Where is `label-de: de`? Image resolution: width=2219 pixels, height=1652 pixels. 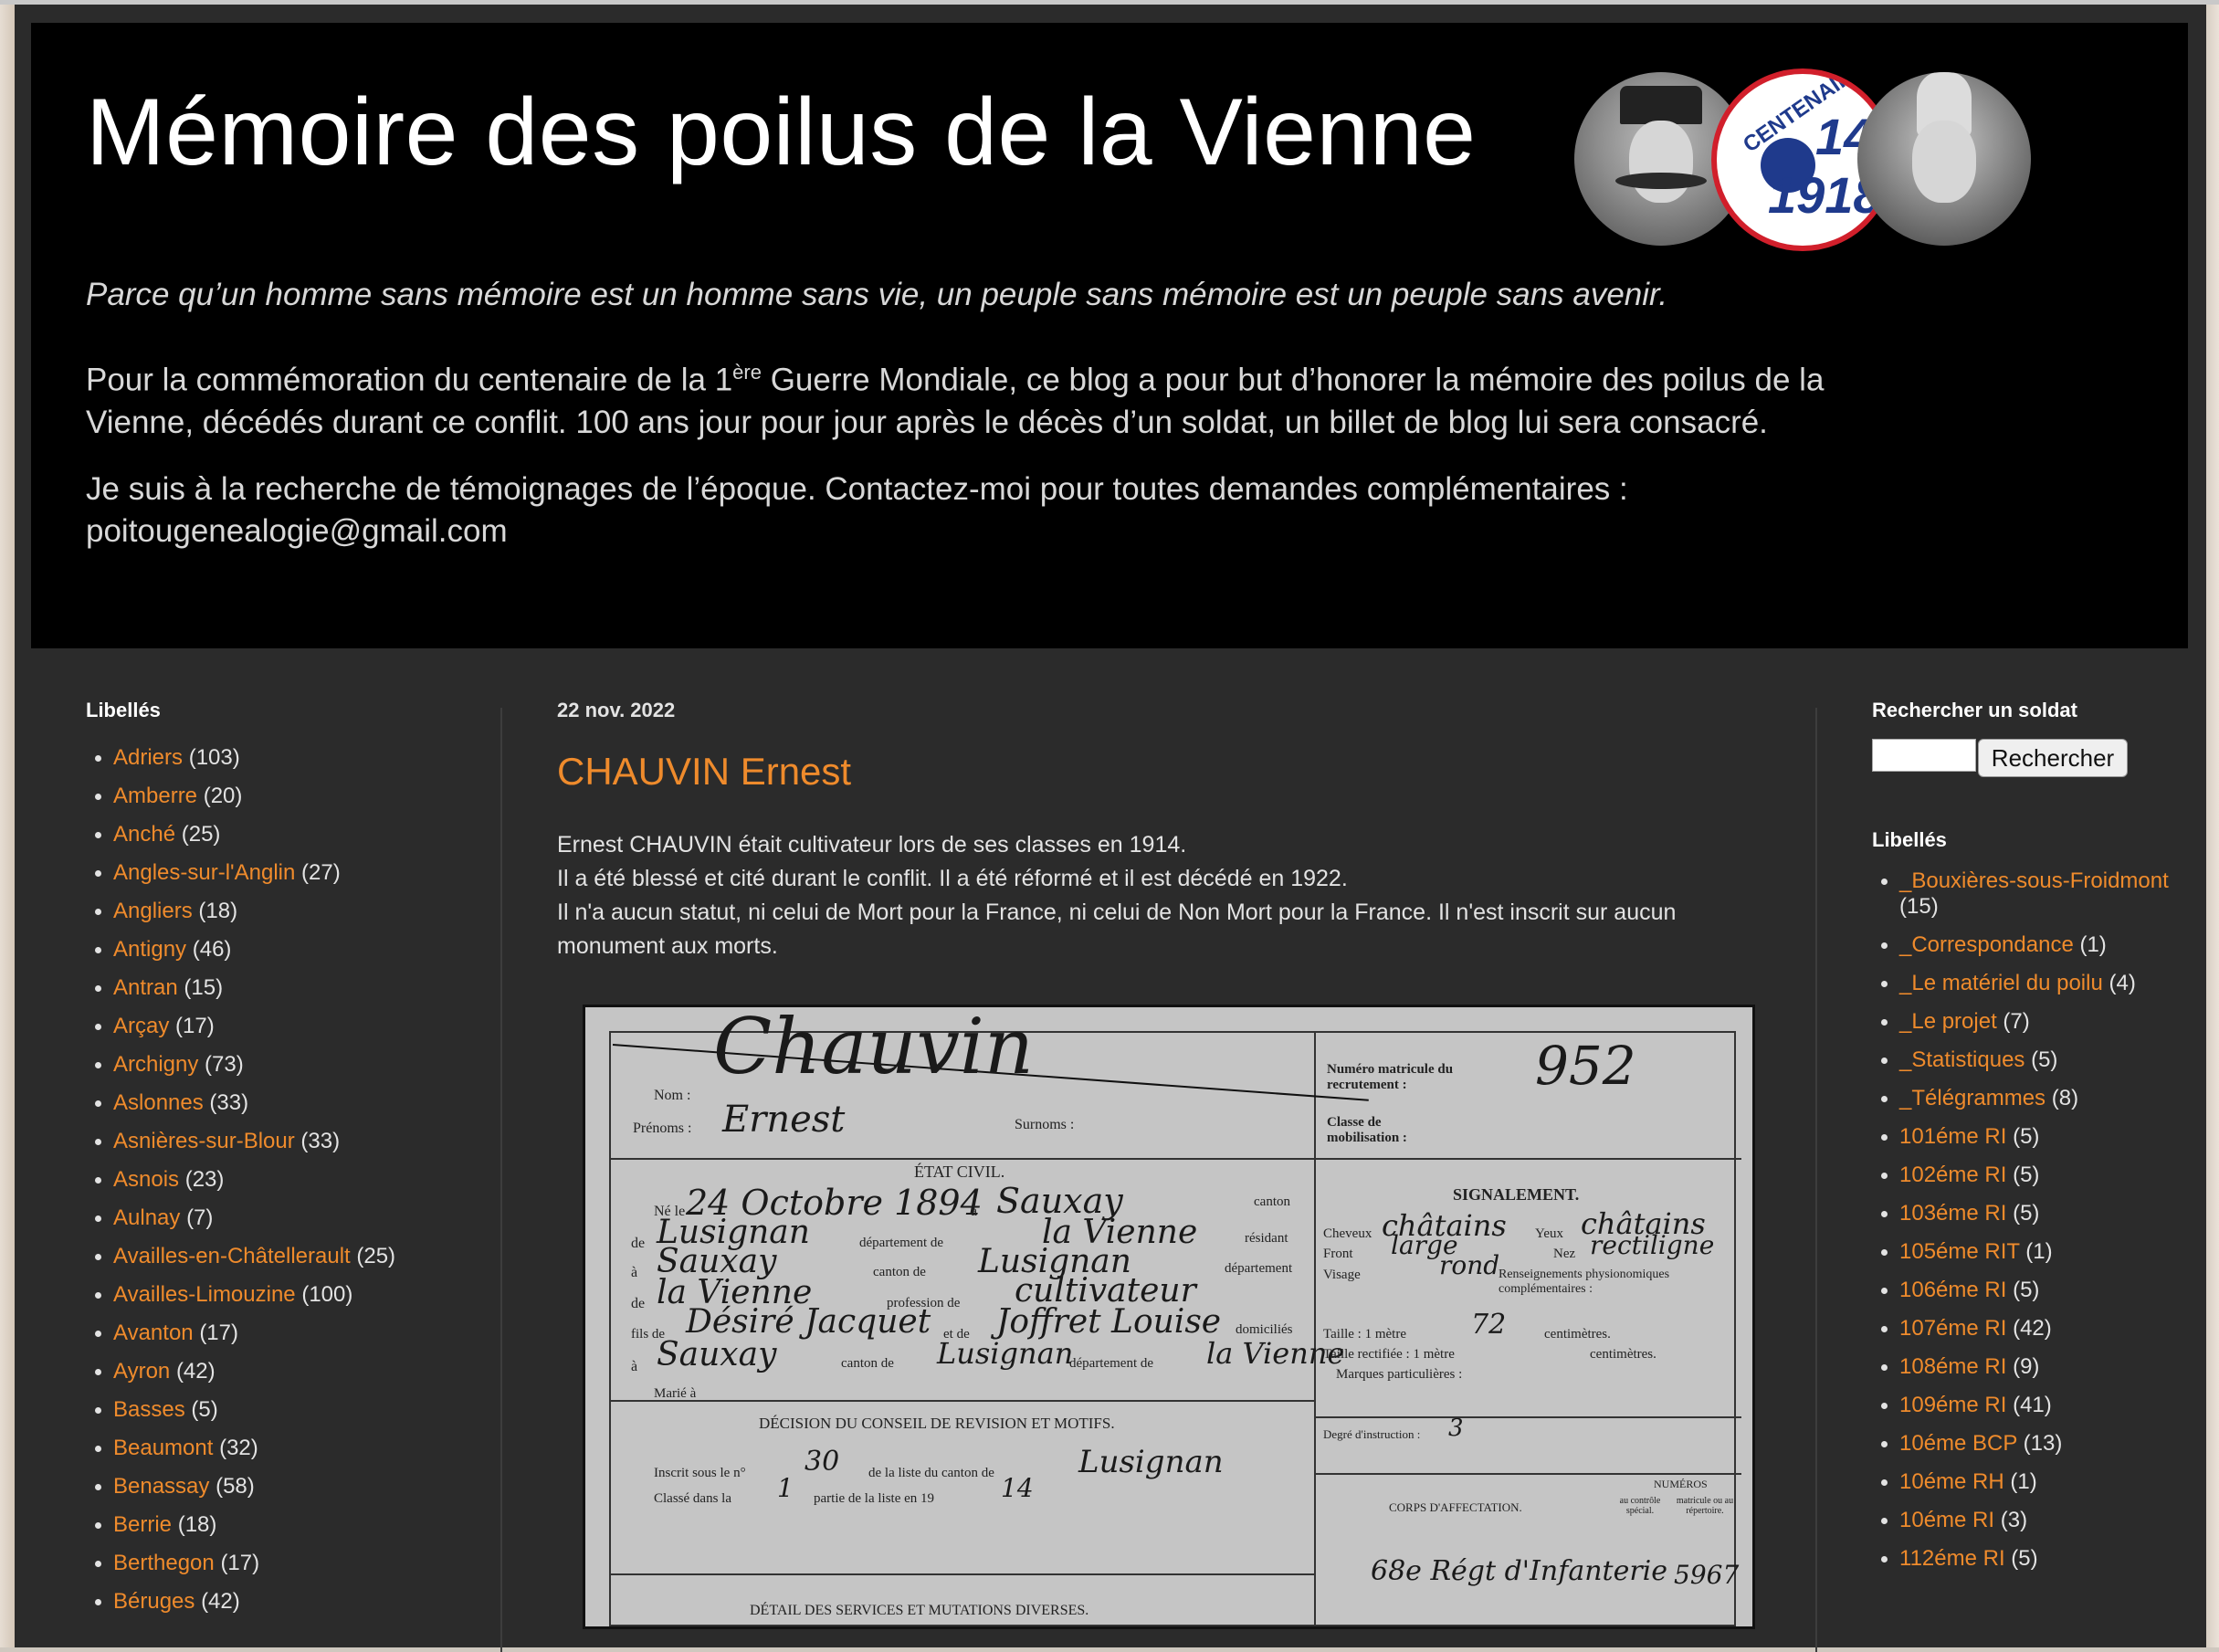 label-de: de is located at coordinates (638, 1243).